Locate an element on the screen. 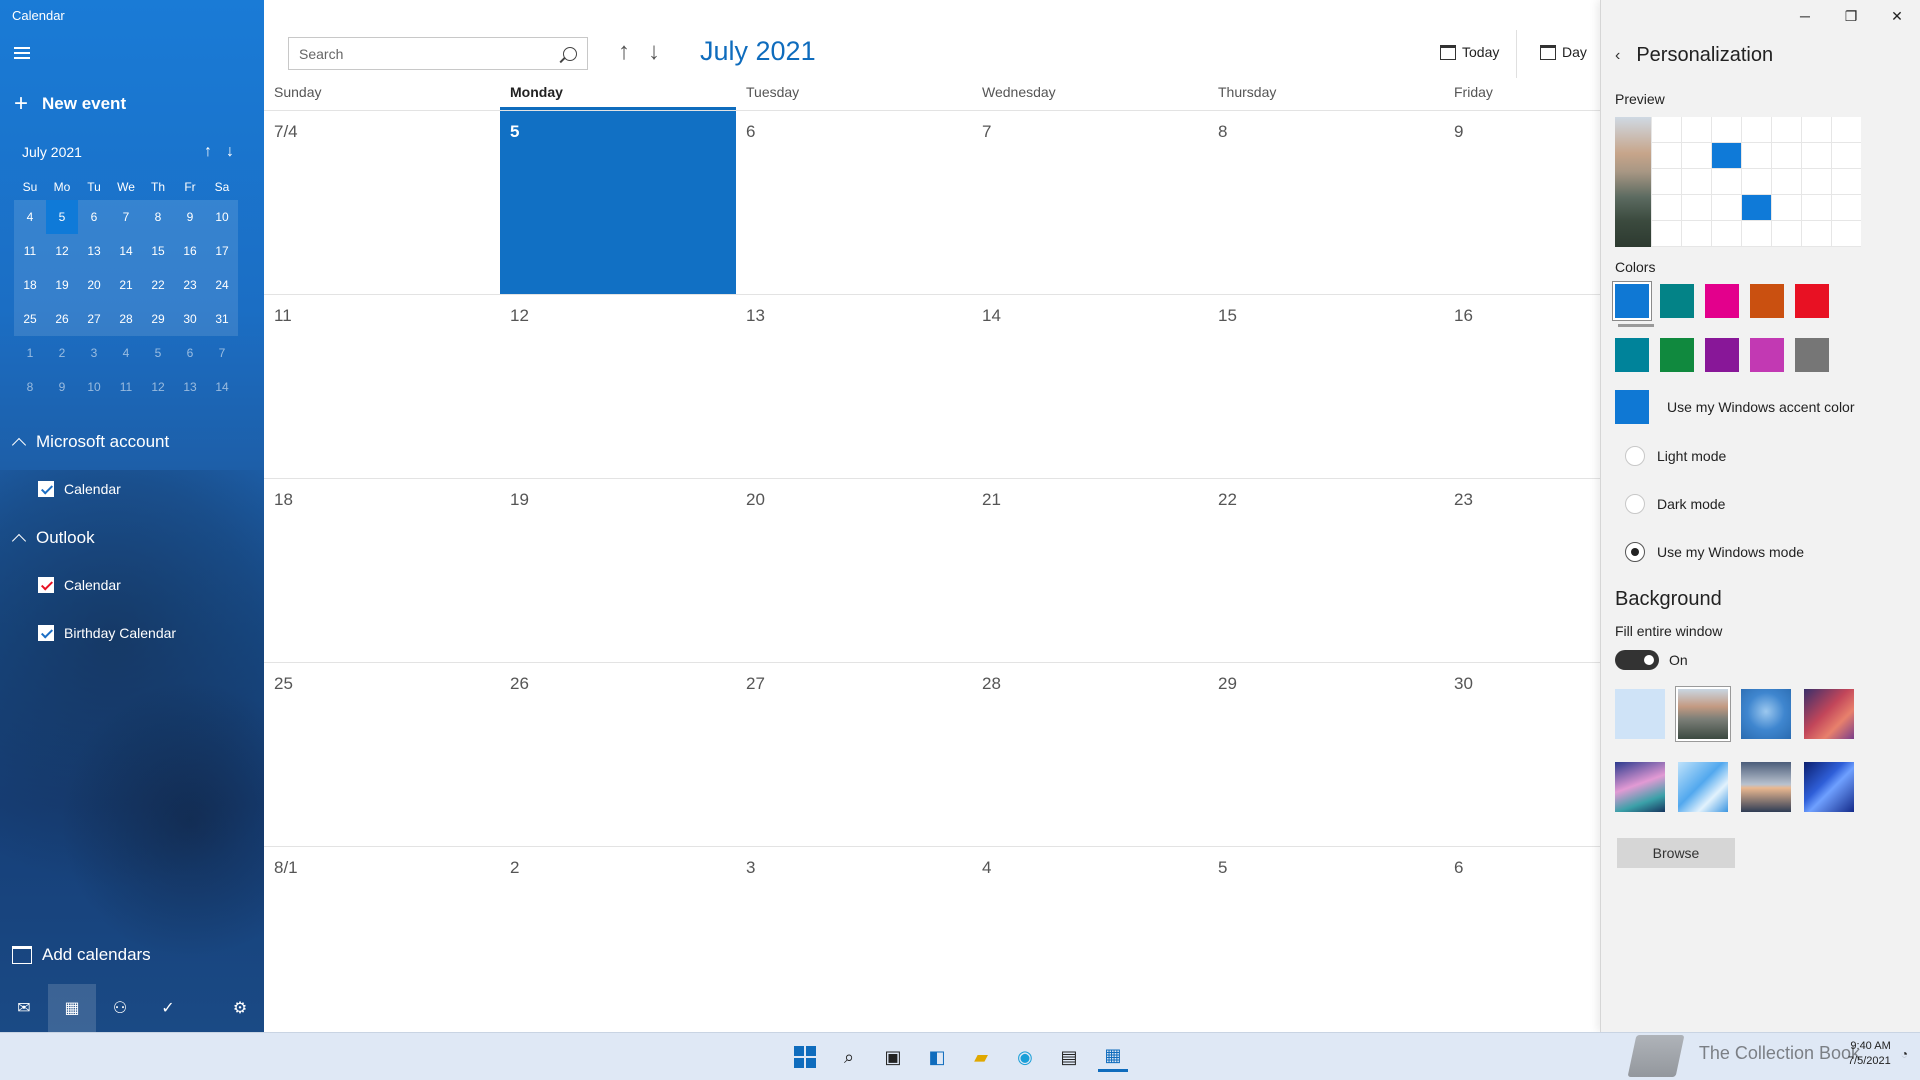 Image resolution: width=1920 pixels, height=1080 pixels. browse-button: Browse is located at coordinates (1676, 853).